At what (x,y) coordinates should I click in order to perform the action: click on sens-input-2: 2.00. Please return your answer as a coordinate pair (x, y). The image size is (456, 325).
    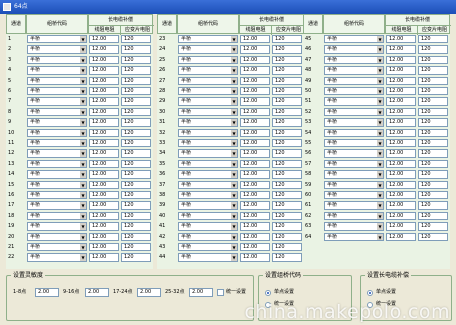
    Looking at the image, I should click on (97, 292).